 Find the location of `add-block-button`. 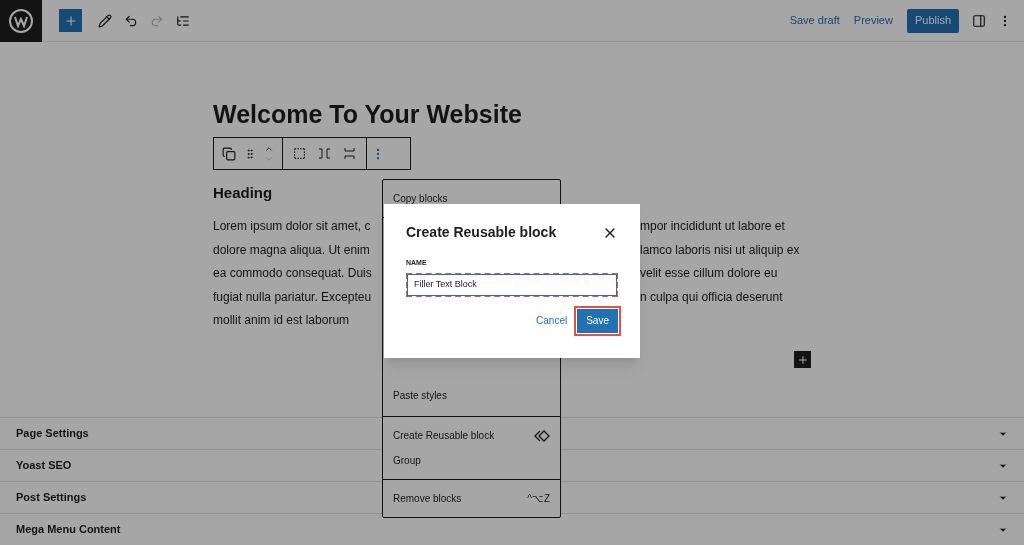

add-block-button is located at coordinates (802, 359).